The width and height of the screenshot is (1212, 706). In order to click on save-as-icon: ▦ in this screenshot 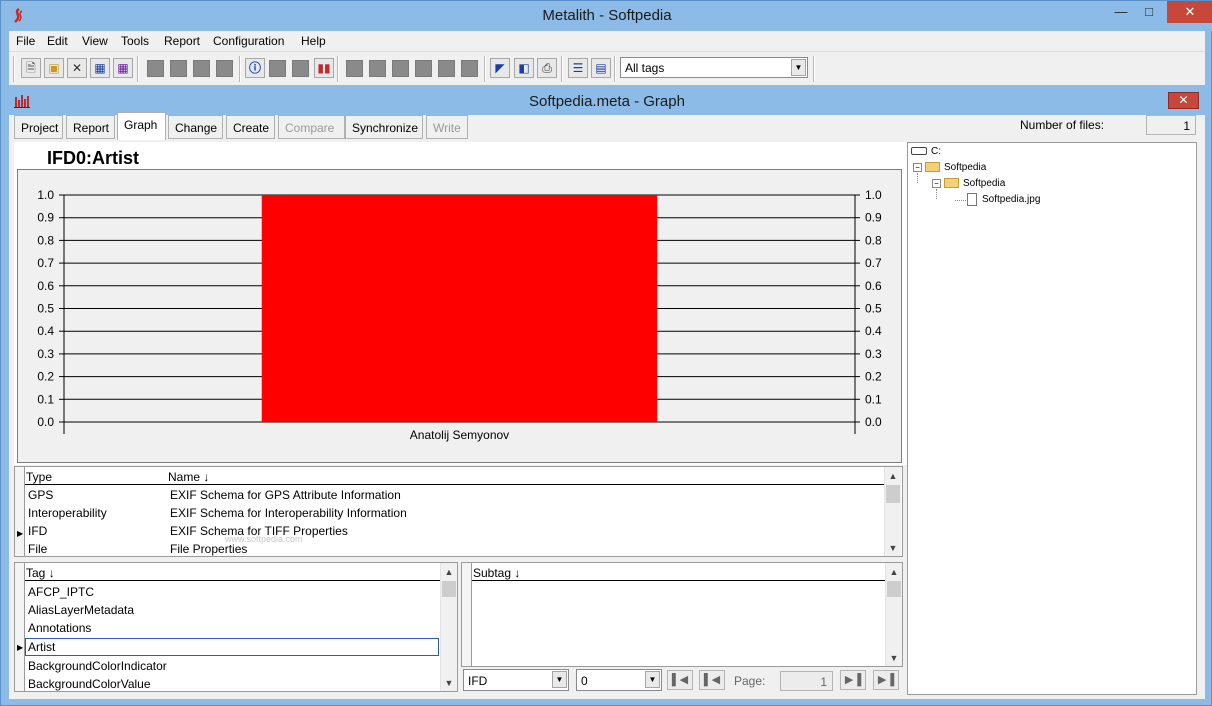, I will do `click(123, 68)`.